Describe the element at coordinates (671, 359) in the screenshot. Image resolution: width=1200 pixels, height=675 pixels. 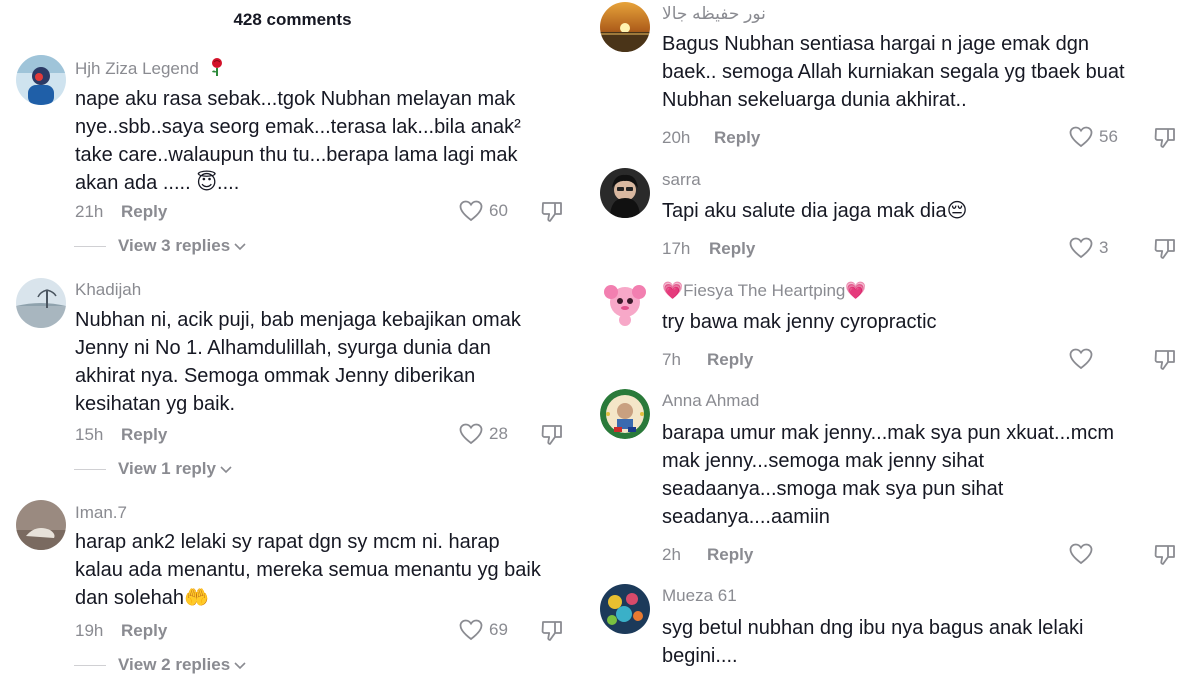
I see `comment-time: 7h` at that location.